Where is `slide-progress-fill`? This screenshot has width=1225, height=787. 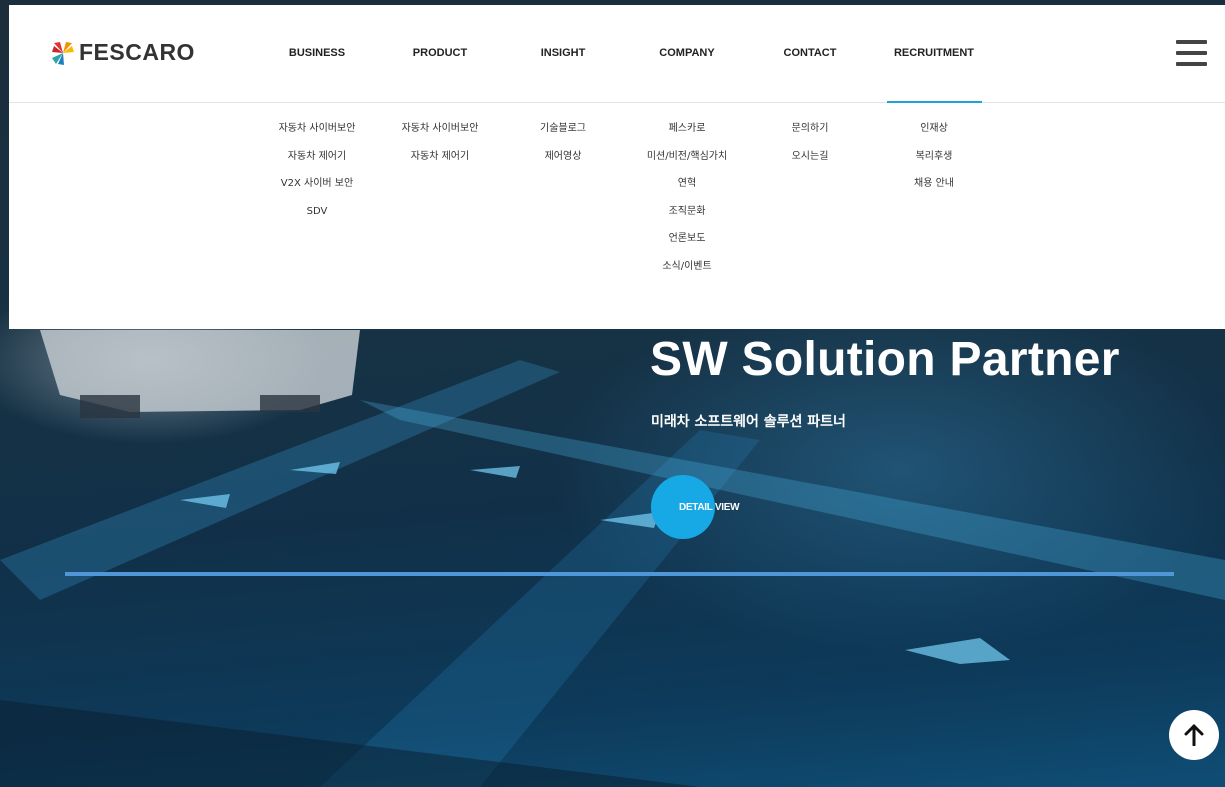
slide-progress-fill is located at coordinates (619, 574).